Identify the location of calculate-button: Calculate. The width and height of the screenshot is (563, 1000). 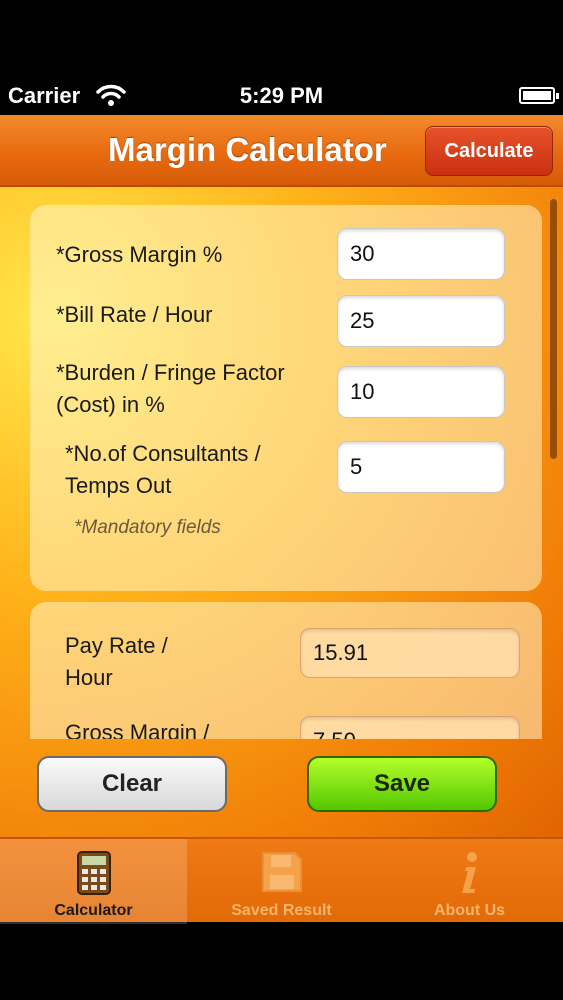
(489, 151).